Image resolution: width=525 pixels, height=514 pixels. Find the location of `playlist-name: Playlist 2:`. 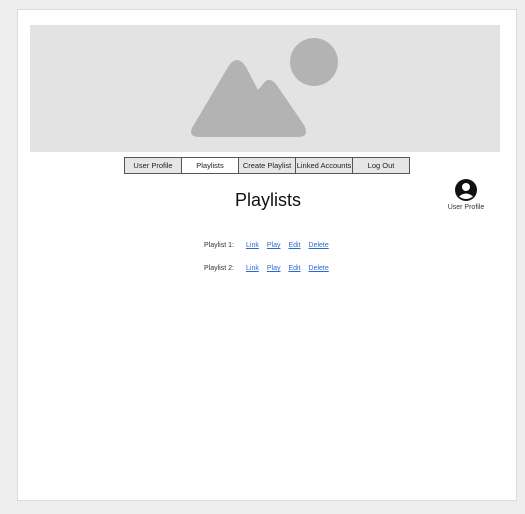

playlist-name: Playlist 2: is located at coordinates (219, 268).